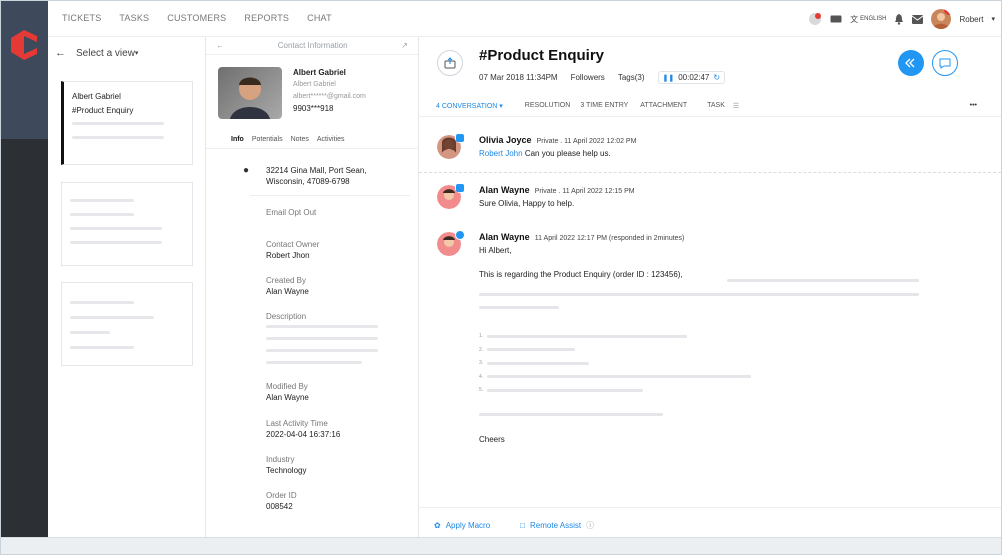 Image resolution: width=1002 pixels, height=555 pixels. I want to click on field-value: 008542, so click(279, 506).